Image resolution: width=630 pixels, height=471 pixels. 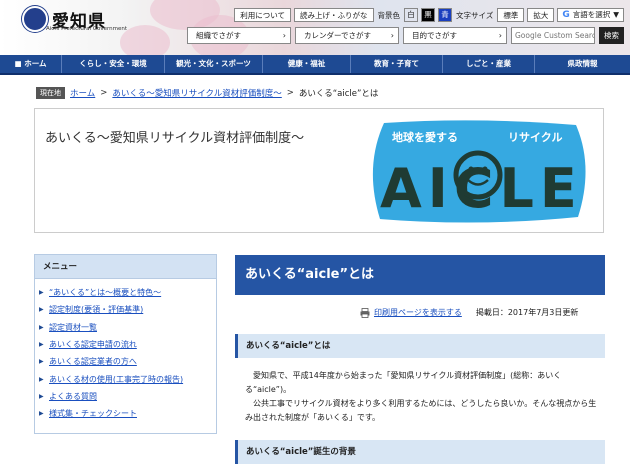 I want to click on translate-select: G 言語を選択 ▼, so click(x=590, y=15).